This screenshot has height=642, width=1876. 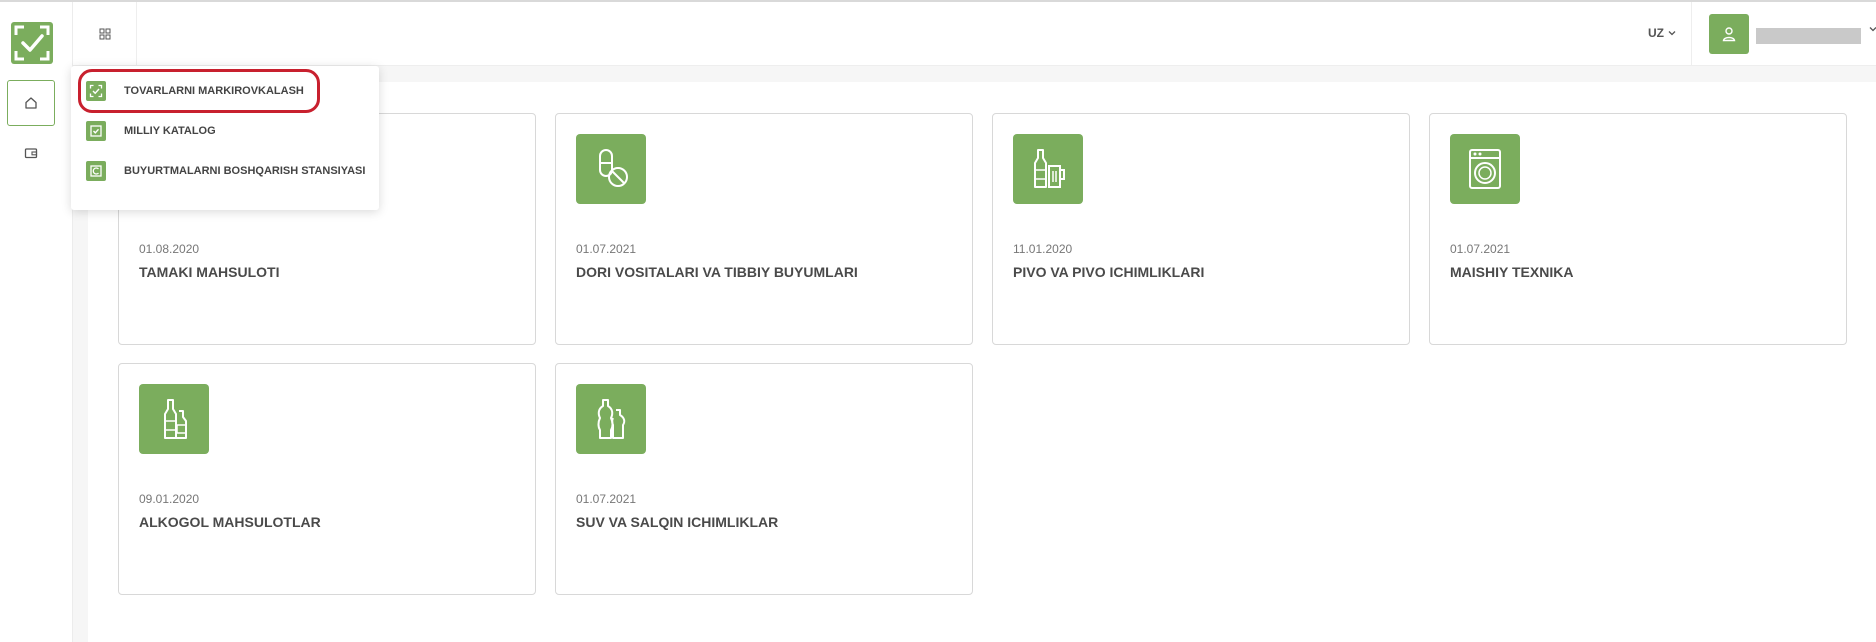 I want to click on wallet-nav-button, so click(x=31, y=153).